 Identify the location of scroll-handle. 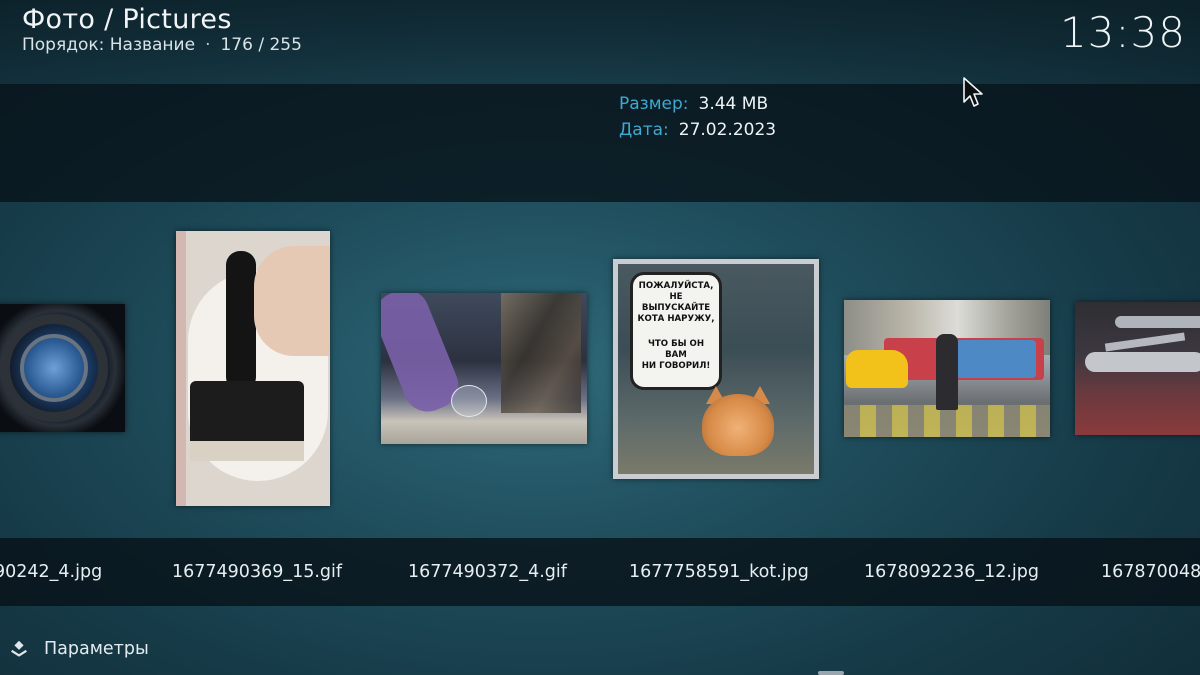
(831, 673).